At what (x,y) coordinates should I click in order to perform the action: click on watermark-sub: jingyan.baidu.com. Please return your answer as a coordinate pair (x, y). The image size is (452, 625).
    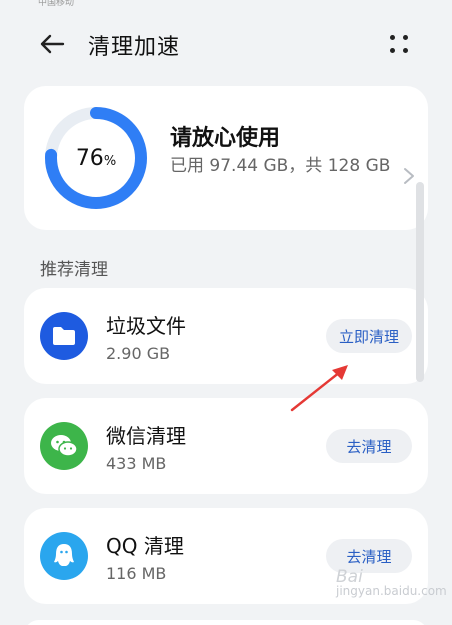
    Looking at the image, I should click on (391, 591).